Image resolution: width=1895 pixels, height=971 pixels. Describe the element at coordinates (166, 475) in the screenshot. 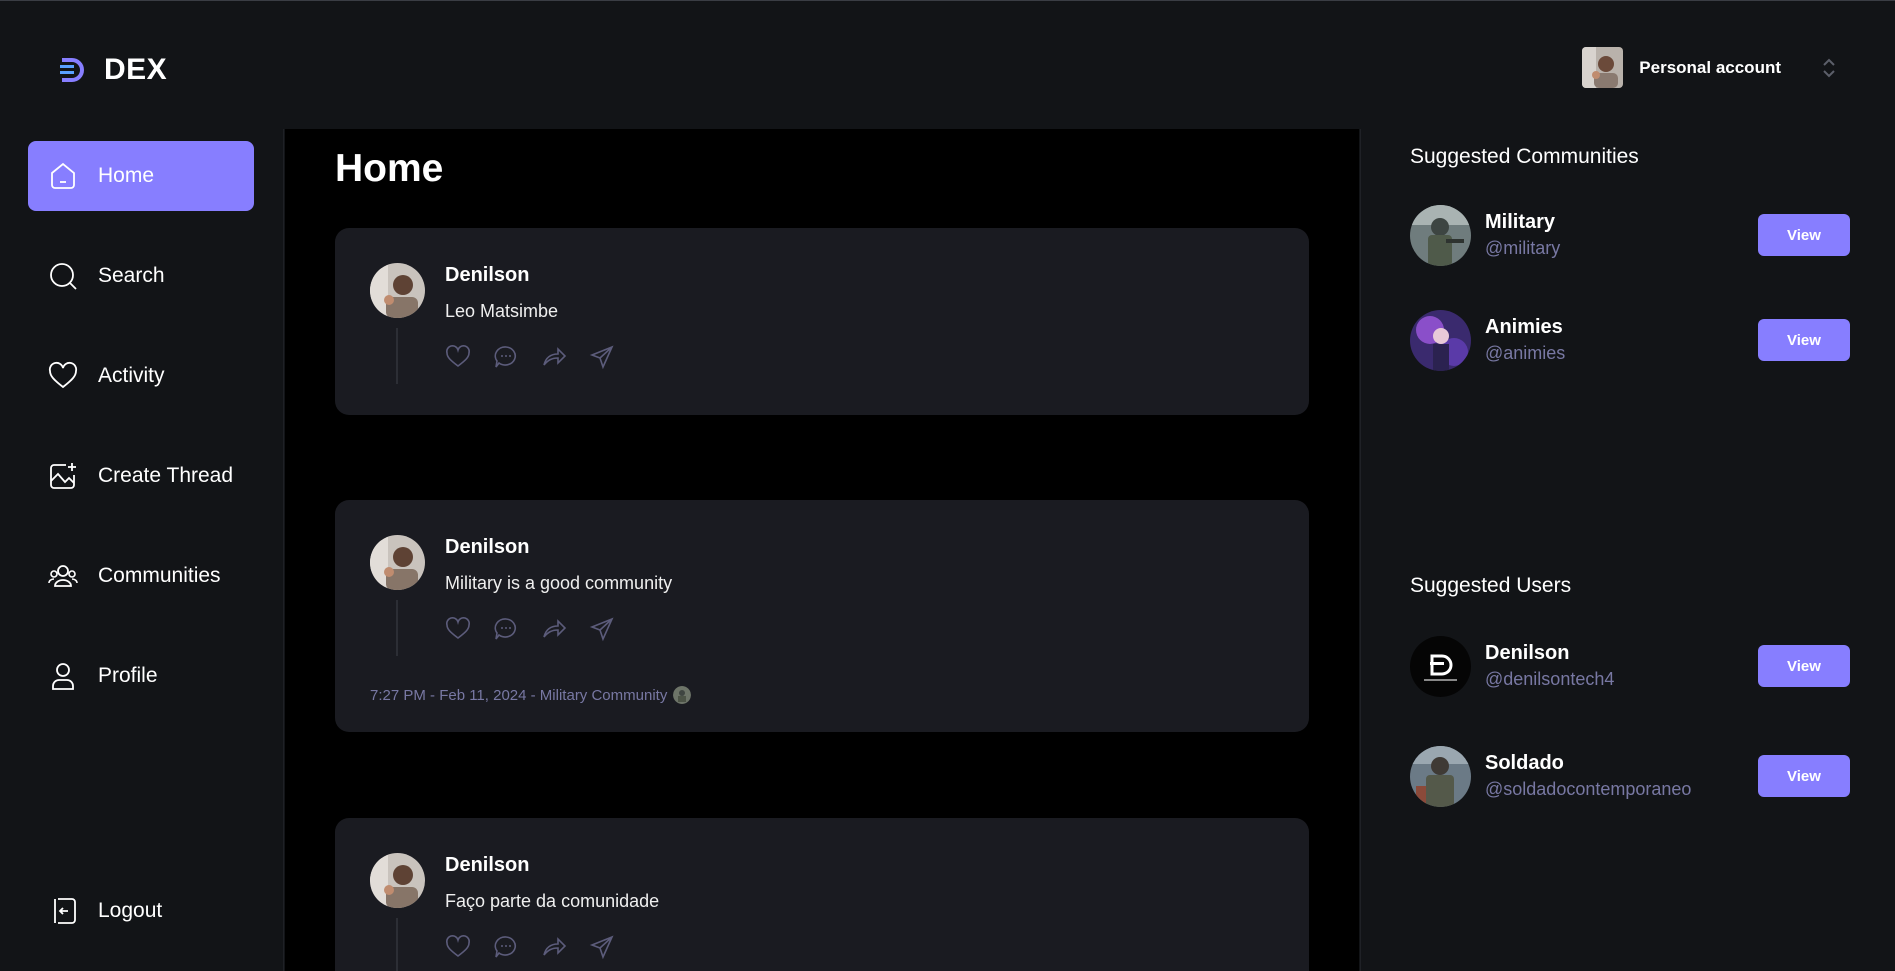

I see `sidebar-item-label: Create Thread` at that location.